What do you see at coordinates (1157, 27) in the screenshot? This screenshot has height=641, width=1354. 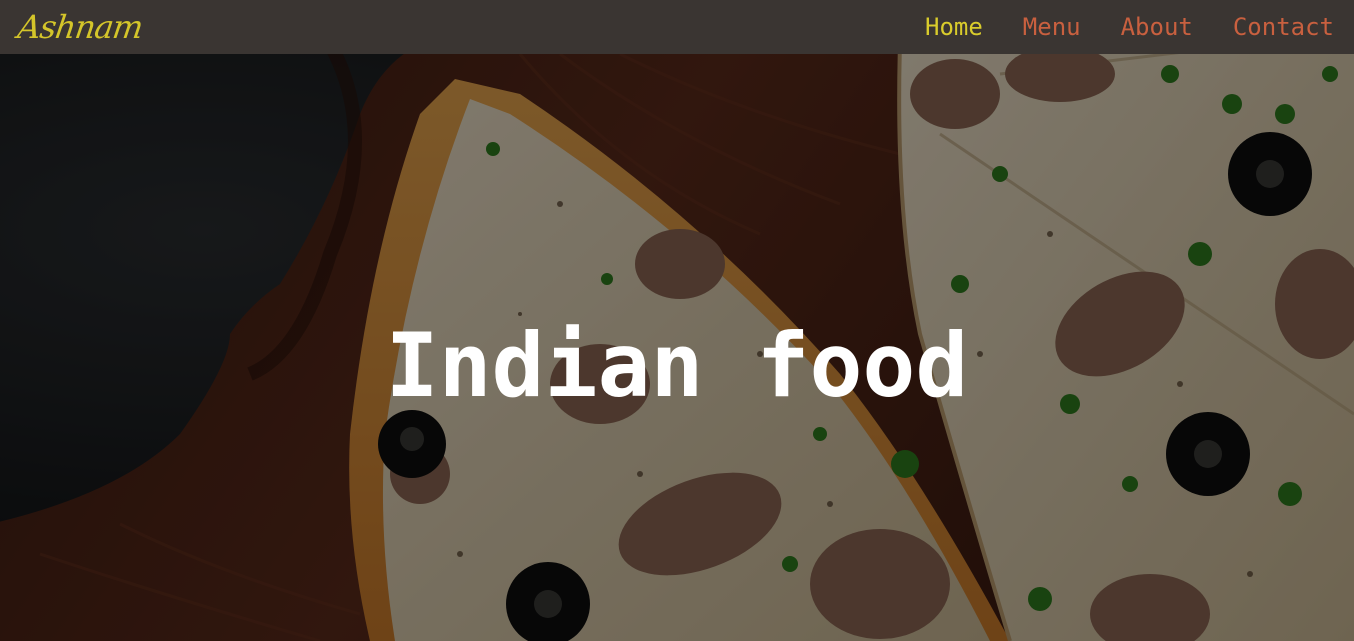 I see `nav-link-about: About` at bounding box center [1157, 27].